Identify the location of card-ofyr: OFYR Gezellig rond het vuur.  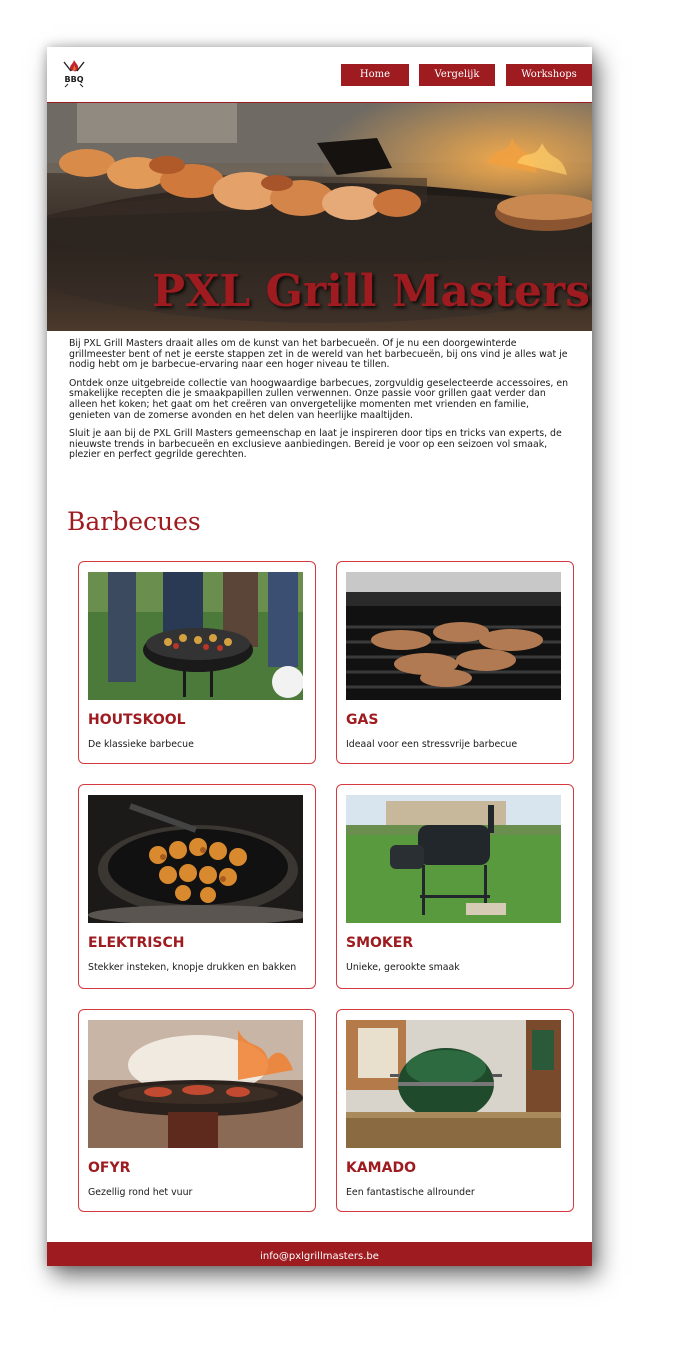
(197, 1110).